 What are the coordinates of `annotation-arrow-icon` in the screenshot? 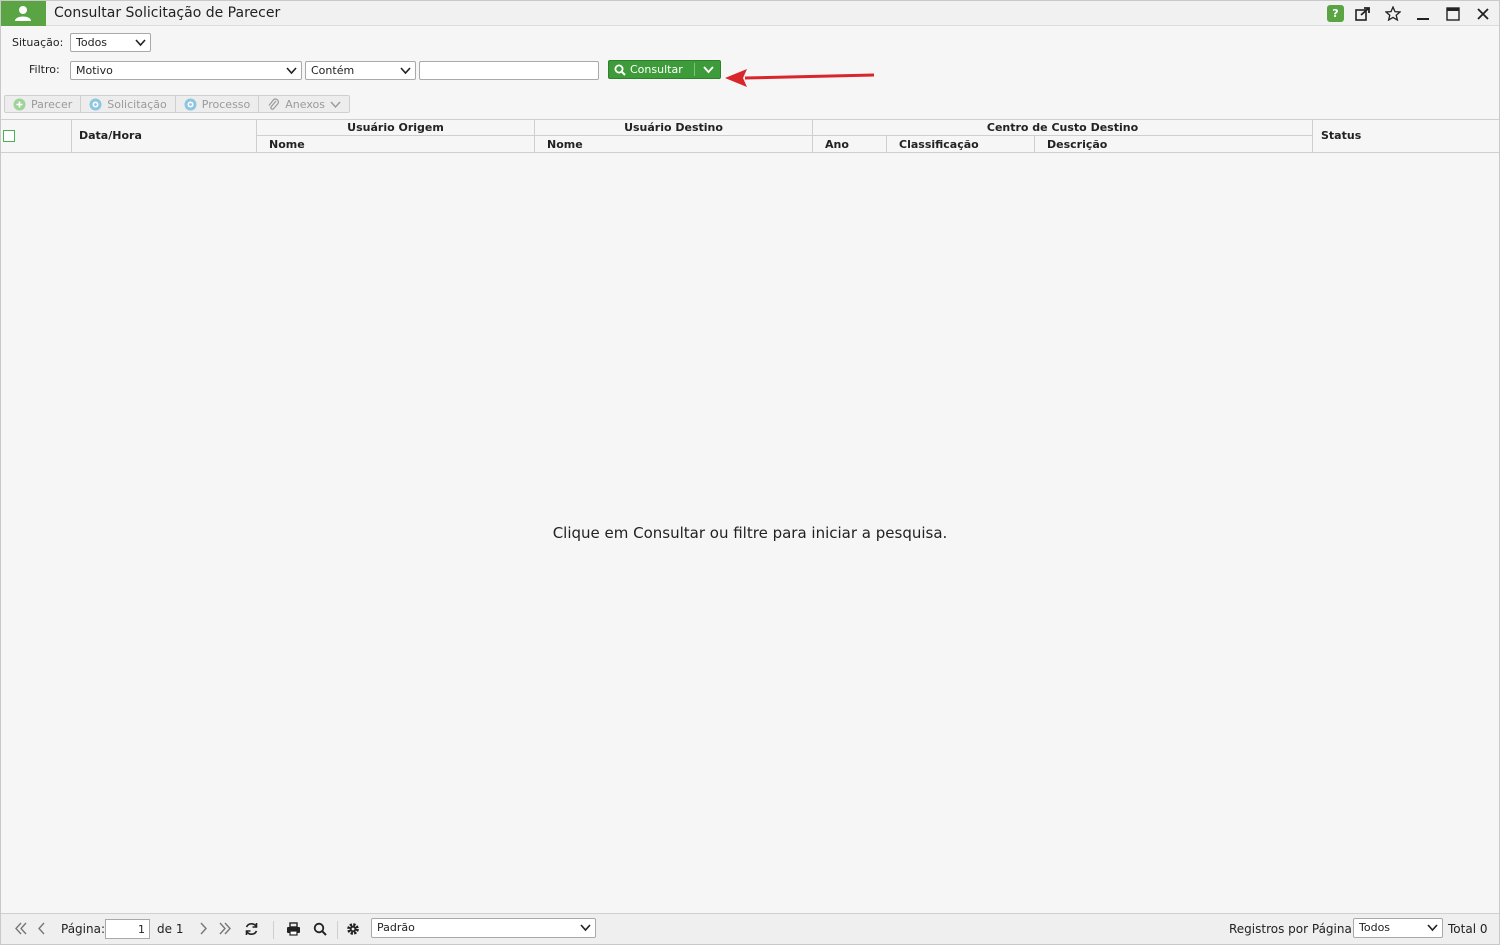 It's located at (800, 78).